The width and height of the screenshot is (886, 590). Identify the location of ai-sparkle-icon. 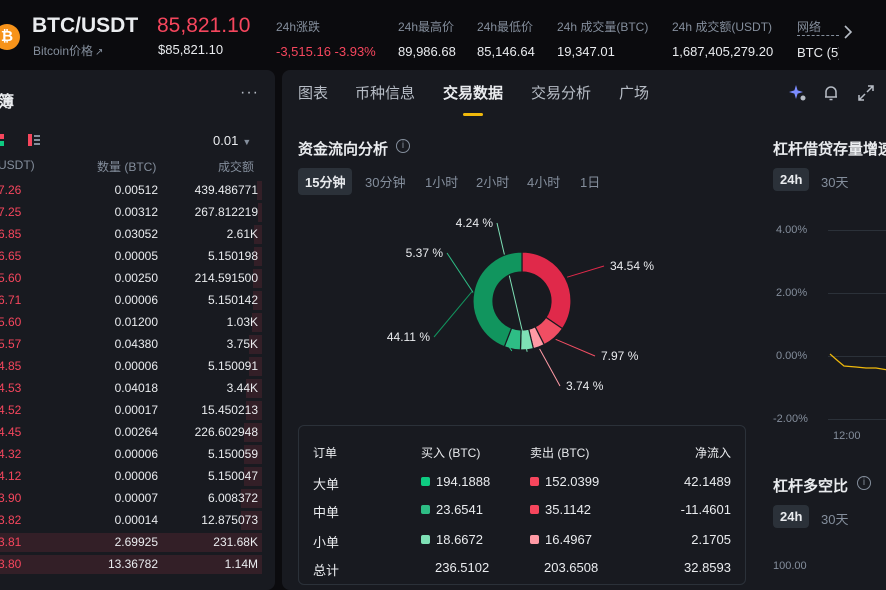
(797, 93).